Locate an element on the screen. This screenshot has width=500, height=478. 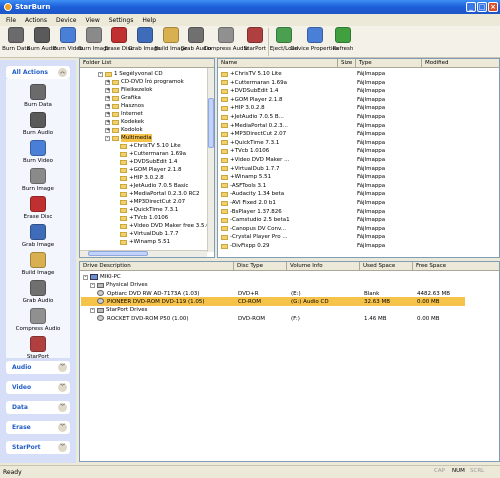
folder-tree-item: + Hasznos is located at coordinates (124, 106).